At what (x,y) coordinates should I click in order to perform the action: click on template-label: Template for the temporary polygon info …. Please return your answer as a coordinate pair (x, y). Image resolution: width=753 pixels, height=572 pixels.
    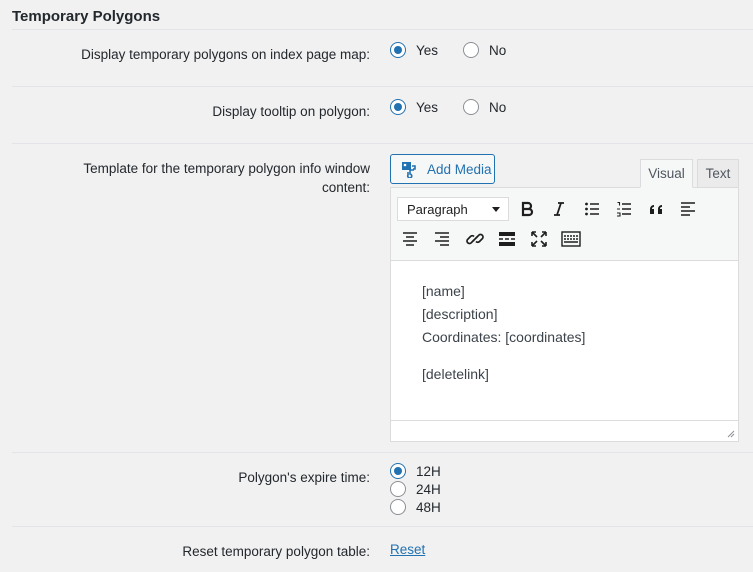
    Looking at the image, I should click on (226, 178).